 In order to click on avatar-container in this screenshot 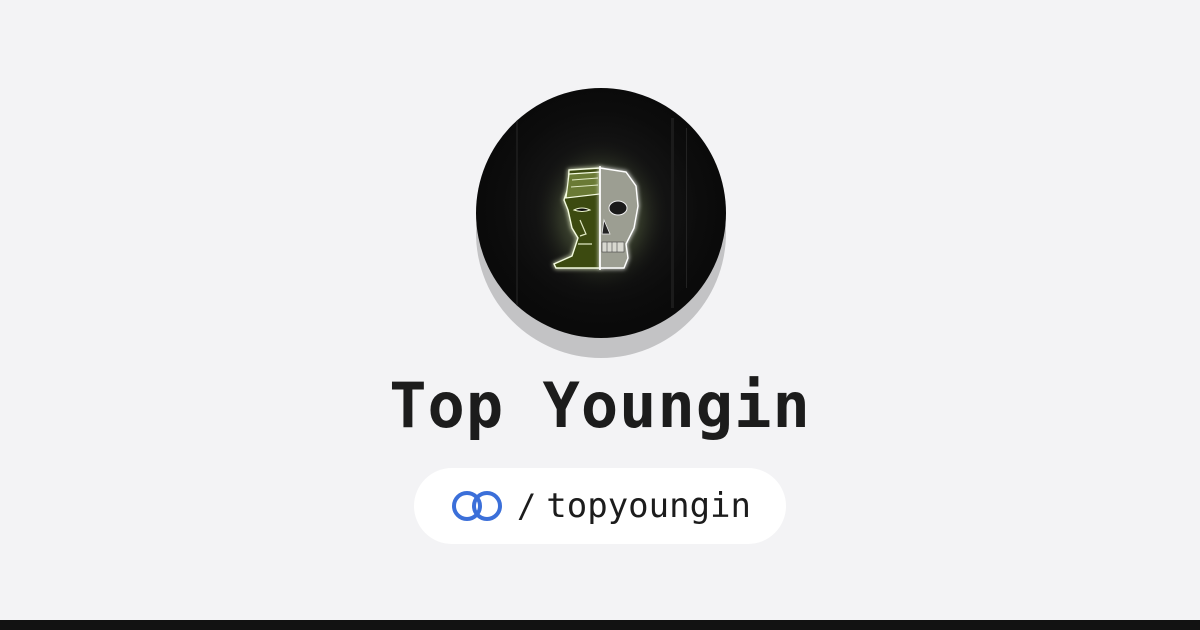, I will do `click(601, 223)`.